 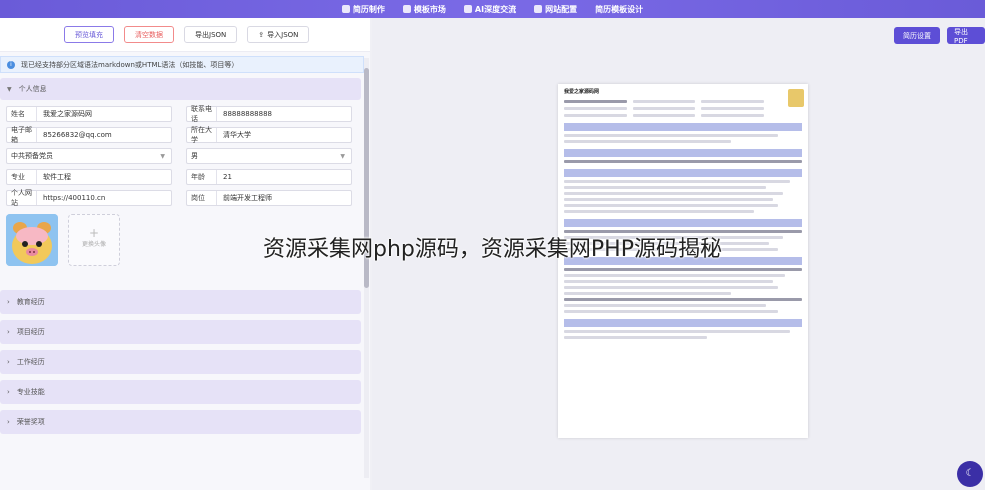 I want to click on theme-toggle-button: ☾, so click(x=970, y=474).